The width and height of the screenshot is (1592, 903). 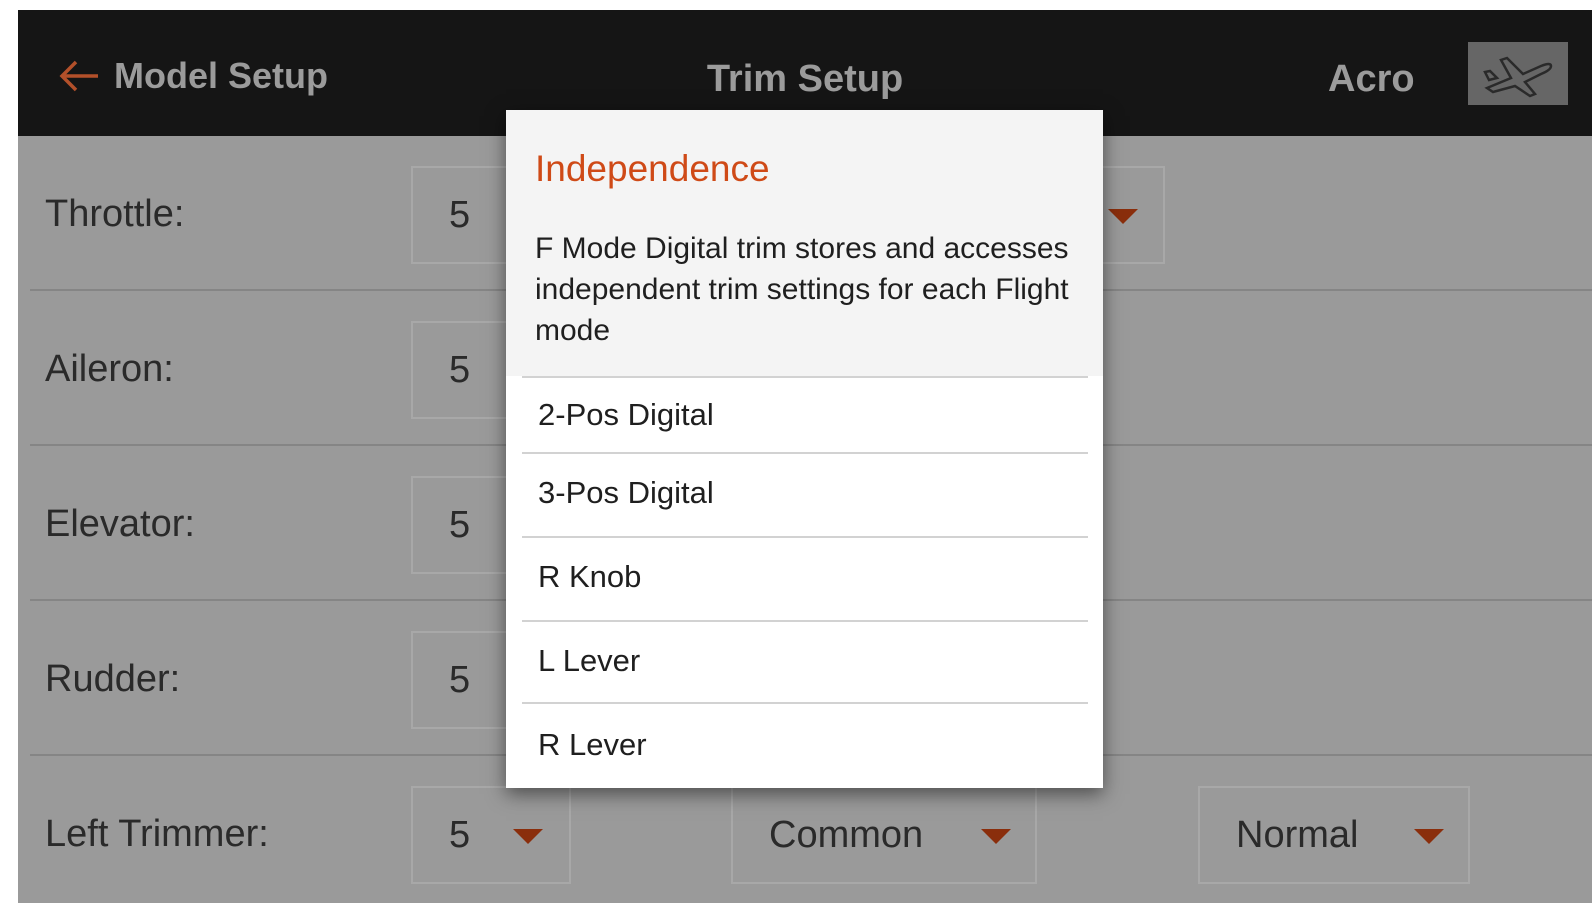 What do you see at coordinates (113, 679) in the screenshot?
I see `rudder-label: Rudder:` at bounding box center [113, 679].